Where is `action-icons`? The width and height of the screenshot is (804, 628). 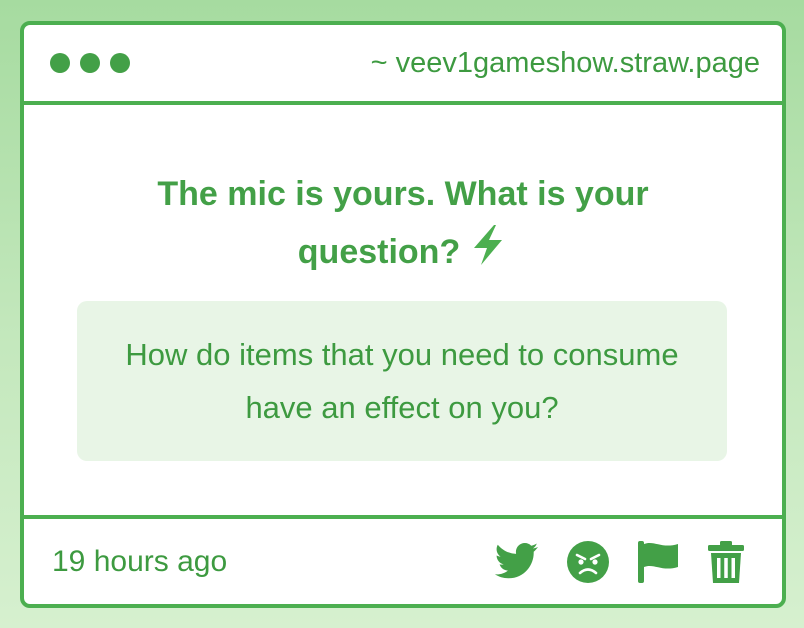 action-icons is located at coordinates (620, 562).